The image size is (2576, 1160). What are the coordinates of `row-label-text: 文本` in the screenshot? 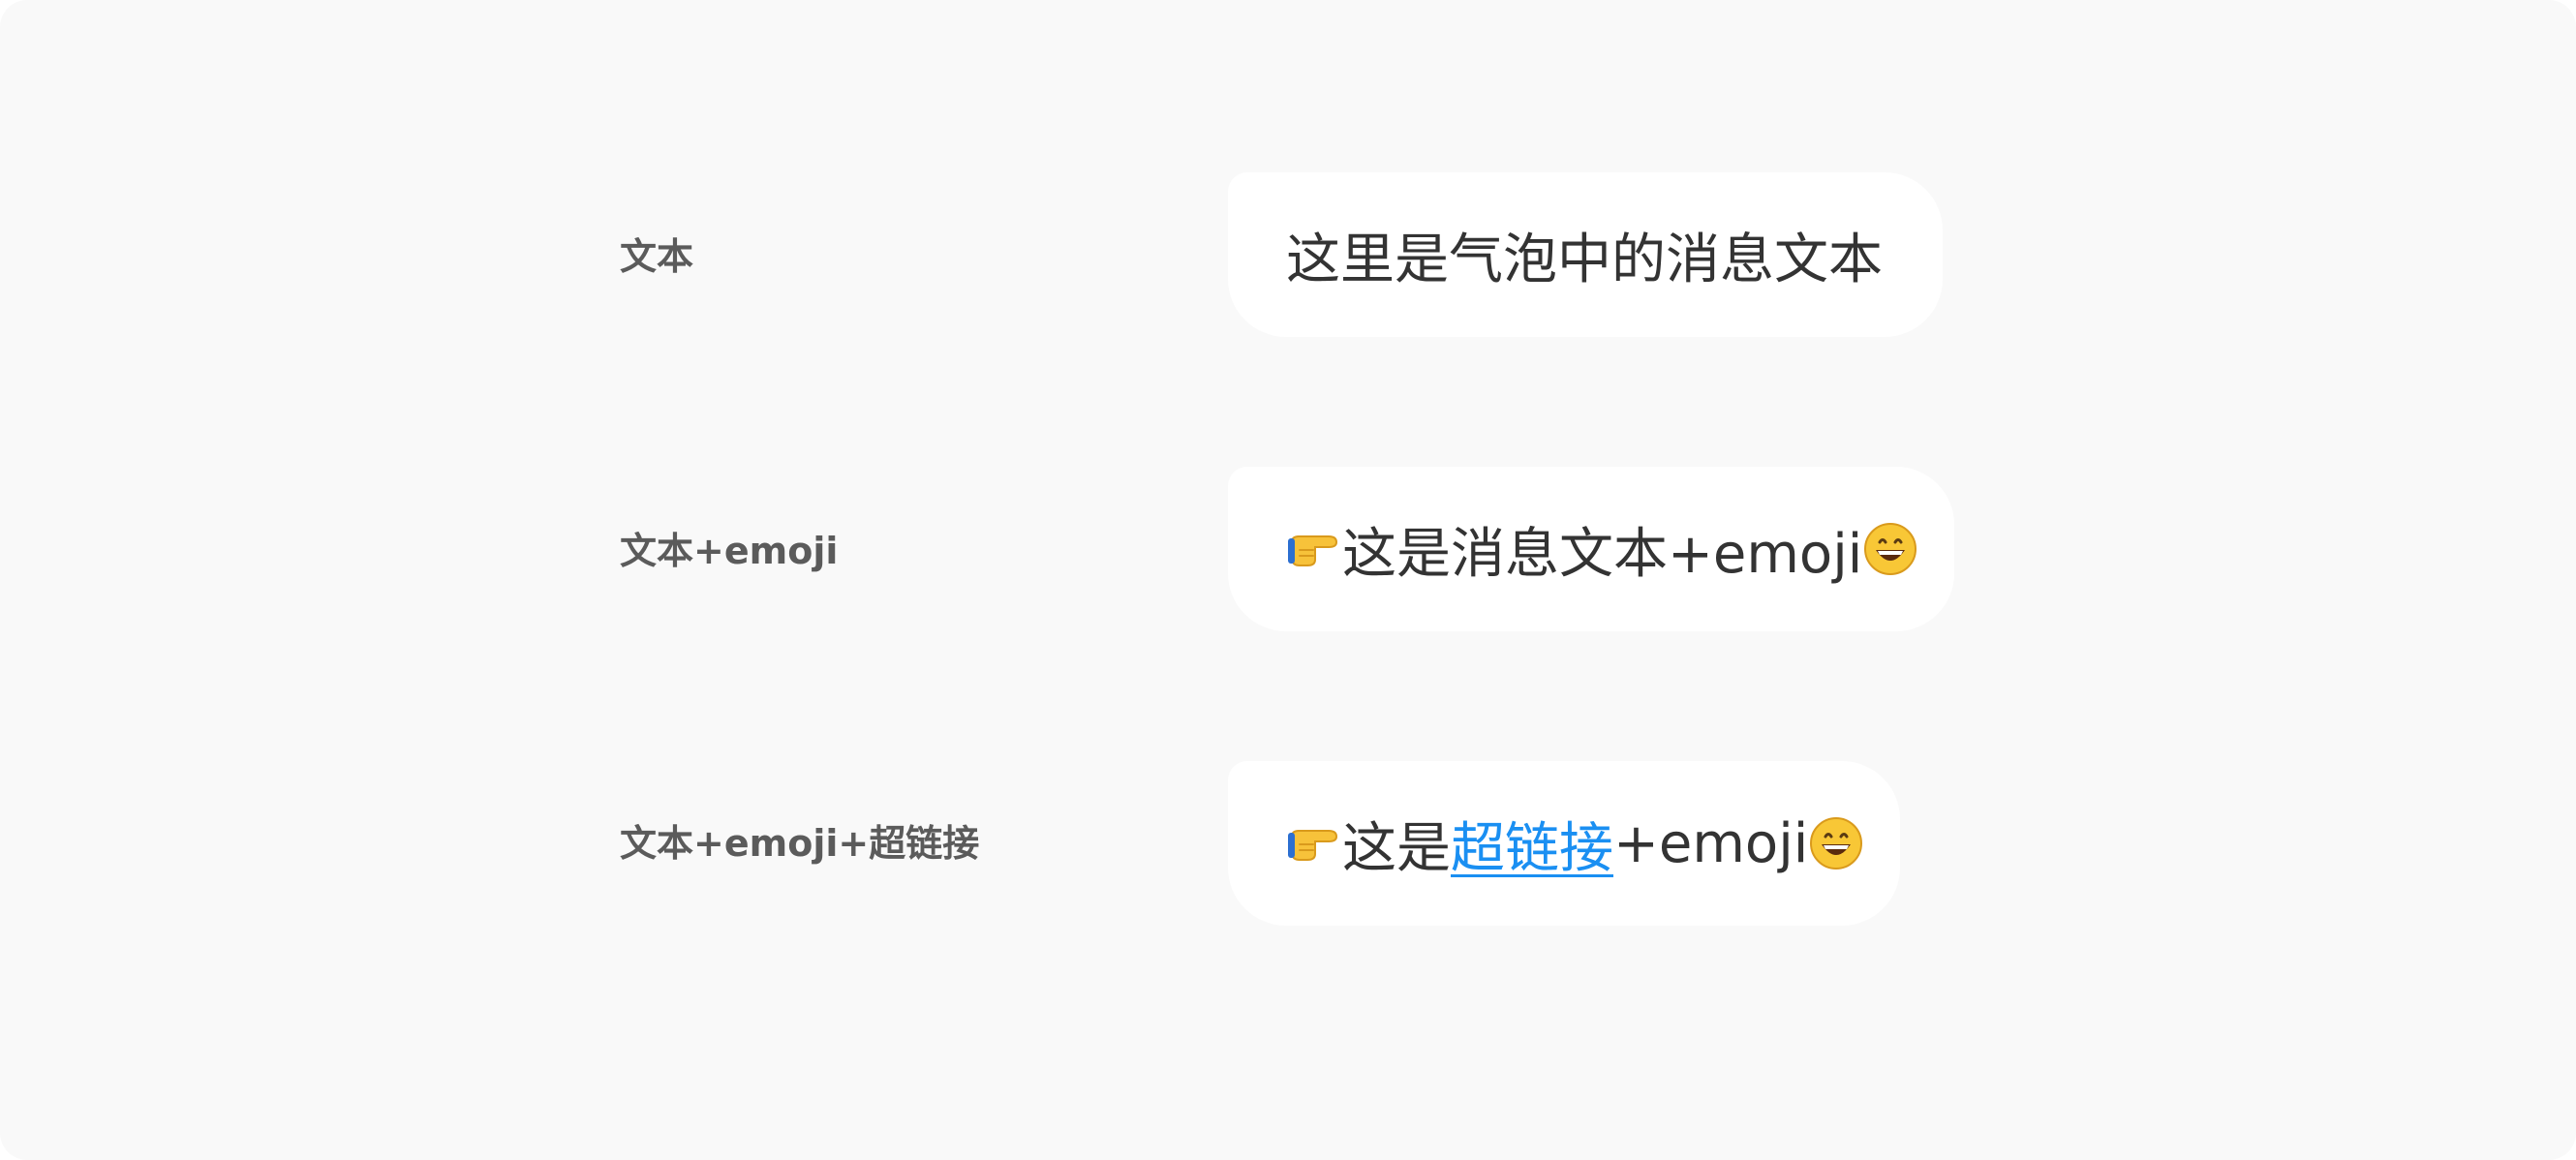 It's located at (657, 256).